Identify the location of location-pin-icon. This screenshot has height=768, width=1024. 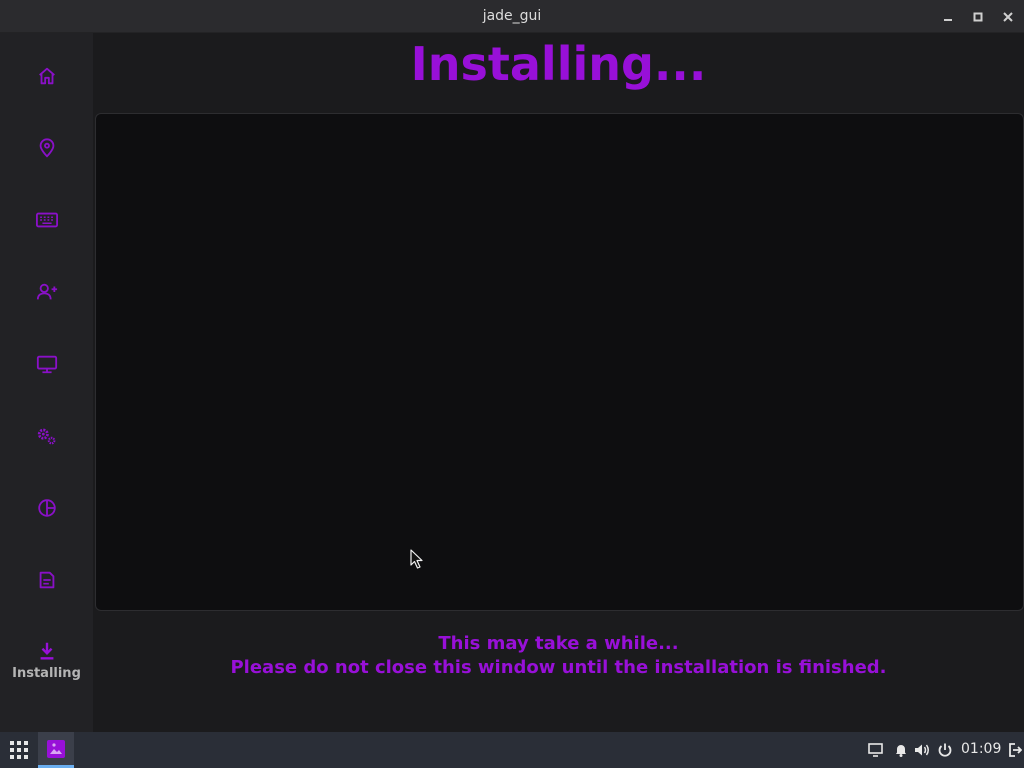
(46, 148).